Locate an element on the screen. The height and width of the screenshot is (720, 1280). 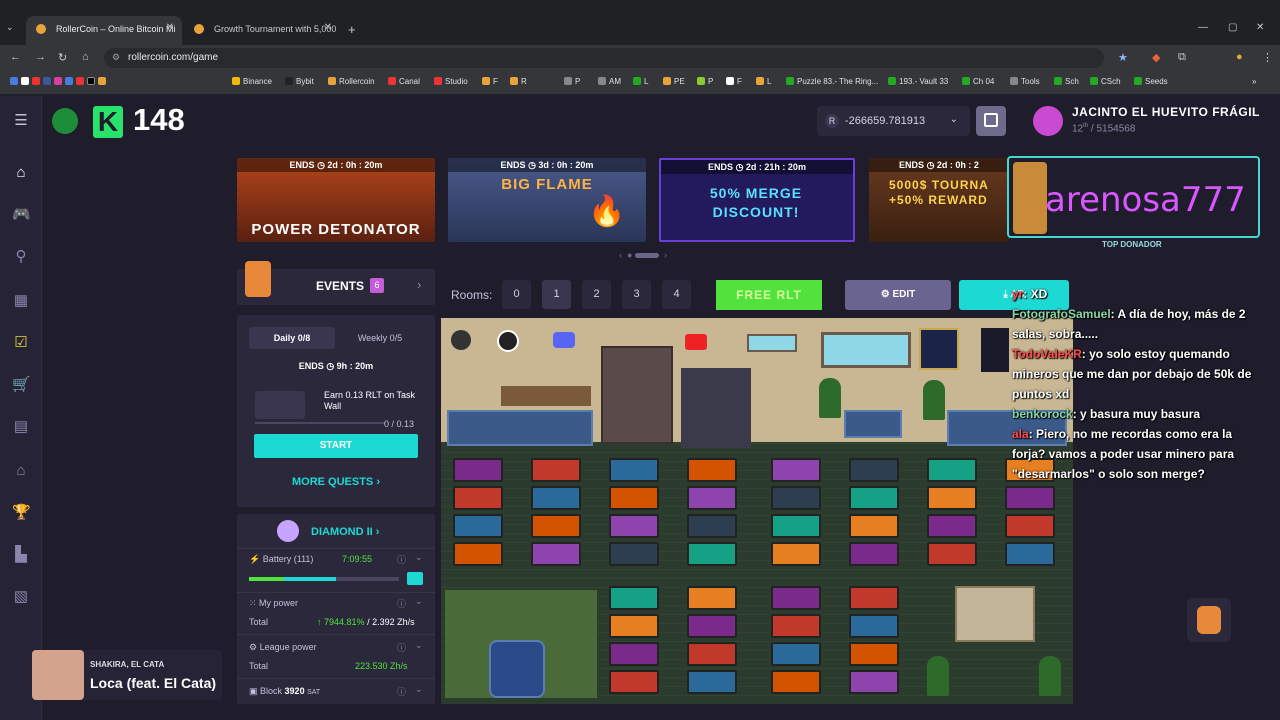
bookmark-am: AM is located at coordinates (609, 81).